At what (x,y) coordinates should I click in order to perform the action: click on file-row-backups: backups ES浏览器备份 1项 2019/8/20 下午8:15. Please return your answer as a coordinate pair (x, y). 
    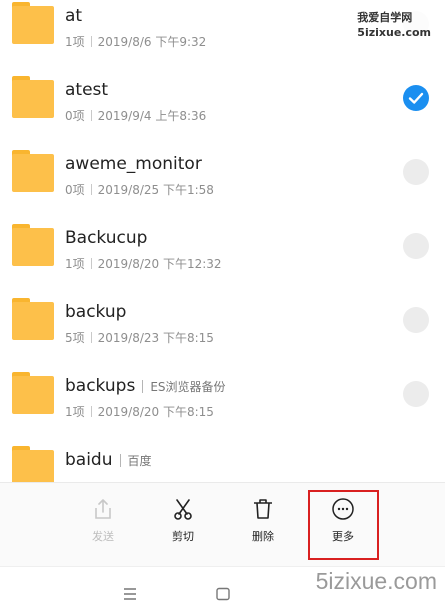
    Looking at the image, I should click on (222, 395).